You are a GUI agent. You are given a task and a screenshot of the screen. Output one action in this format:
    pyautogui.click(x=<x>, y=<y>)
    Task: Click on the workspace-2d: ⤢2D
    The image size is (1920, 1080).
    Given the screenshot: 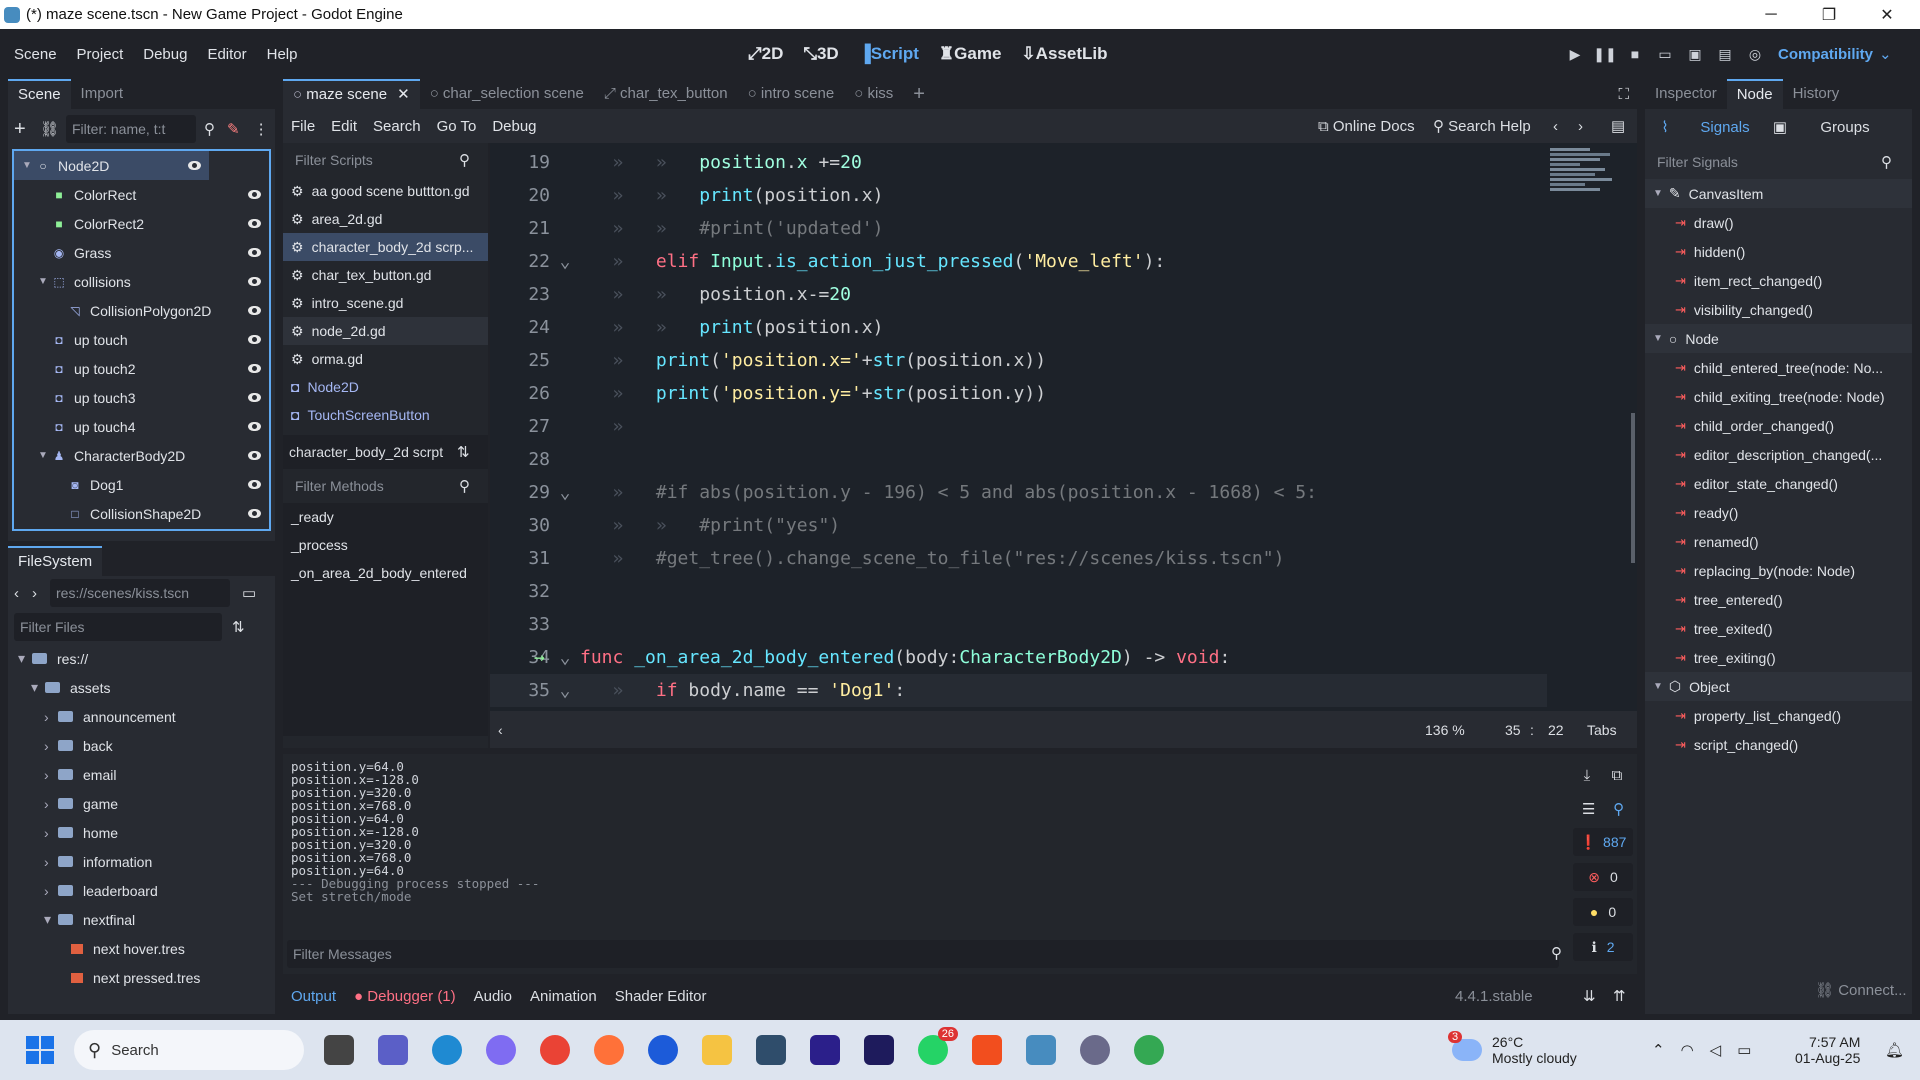 What is the action you would take?
    pyautogui.click(x=765, y=54)
    